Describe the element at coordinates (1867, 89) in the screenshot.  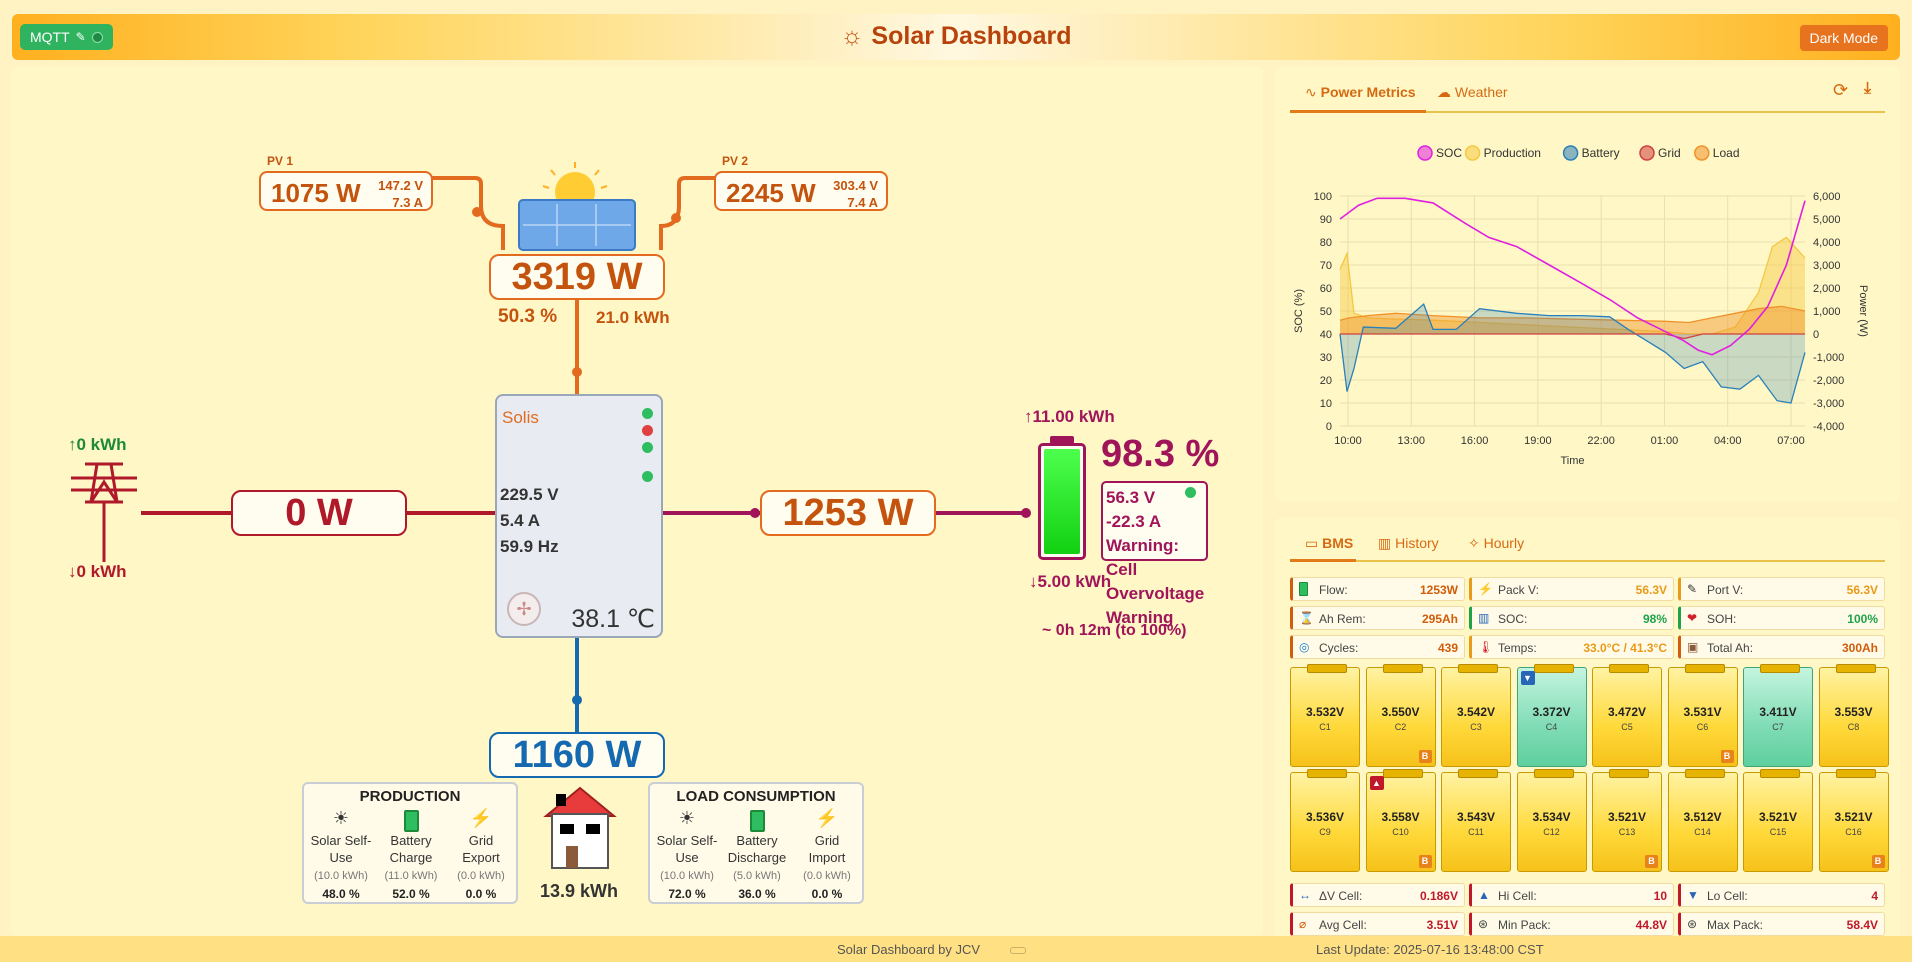
I see `download-icon: ⤓` at that location.